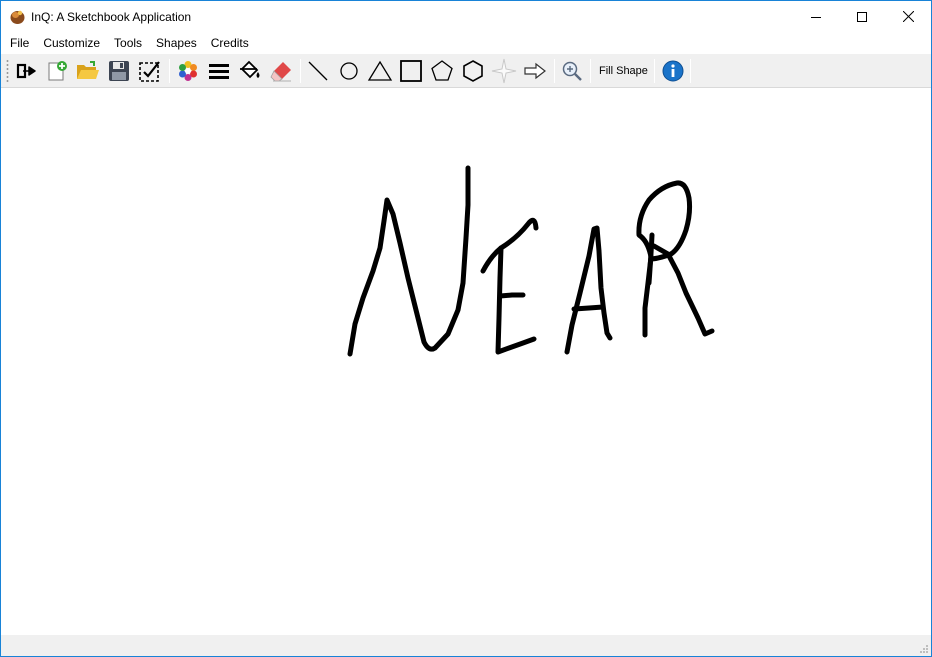  I want to click on status-bar, so click(466, 645).